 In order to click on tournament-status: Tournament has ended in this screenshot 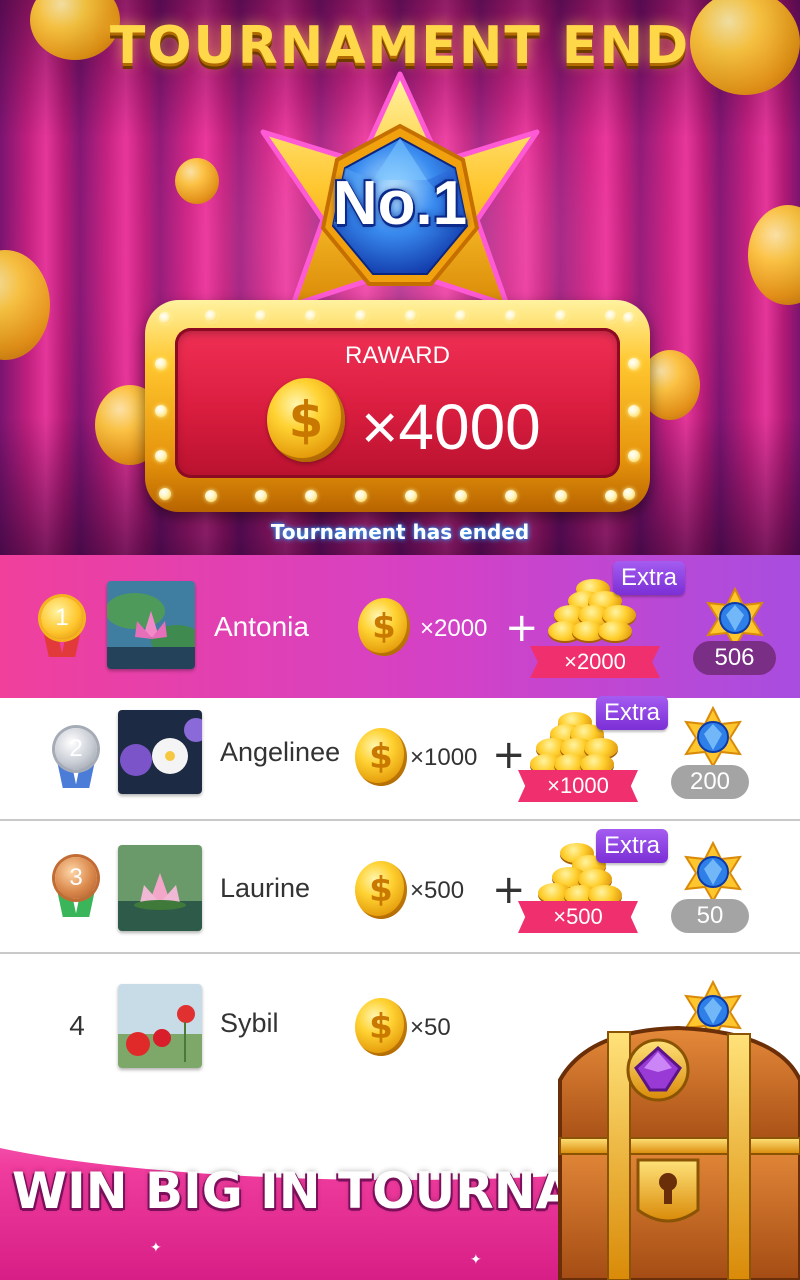, I will do `click(400, 532)`.